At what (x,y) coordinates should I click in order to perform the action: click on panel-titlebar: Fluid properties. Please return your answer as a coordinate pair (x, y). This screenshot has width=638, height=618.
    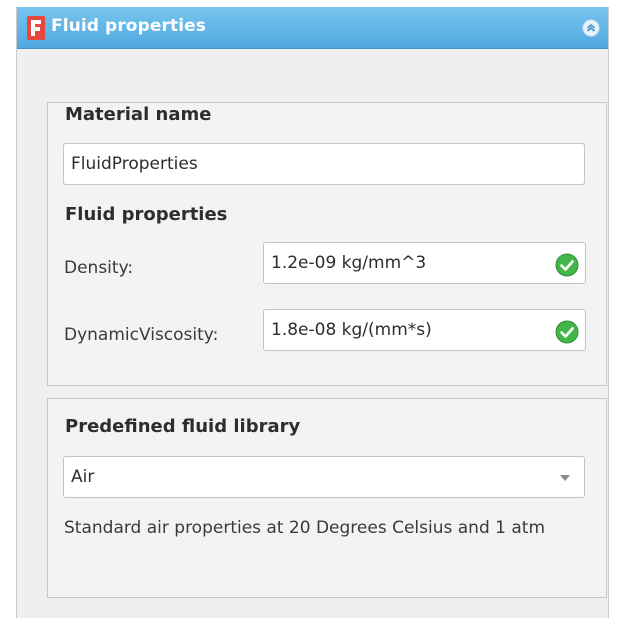
    Looking at the image, I should click on (312, 28).